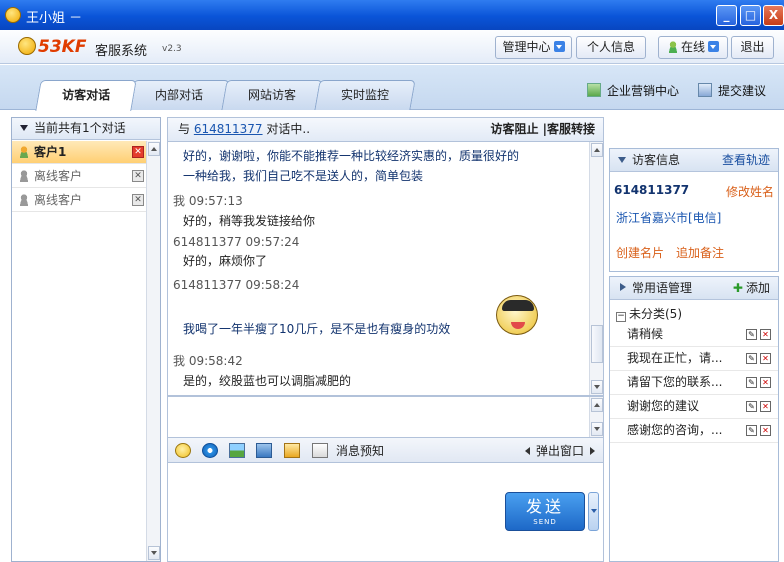  What do you see at coordinates (545, 511) in the screenshot?
I see `send-button: 发送 SEND` at bounding box center [545, 511].